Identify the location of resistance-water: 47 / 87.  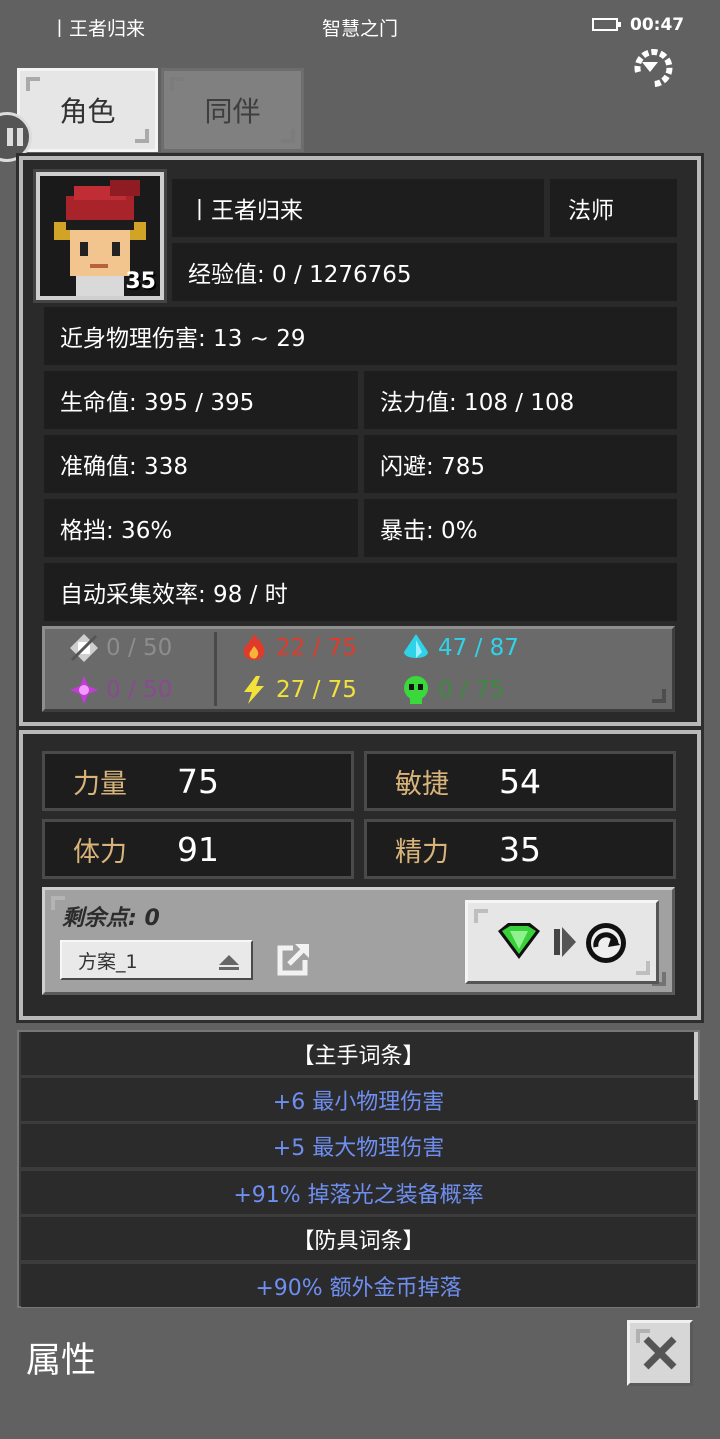
(459, 648).